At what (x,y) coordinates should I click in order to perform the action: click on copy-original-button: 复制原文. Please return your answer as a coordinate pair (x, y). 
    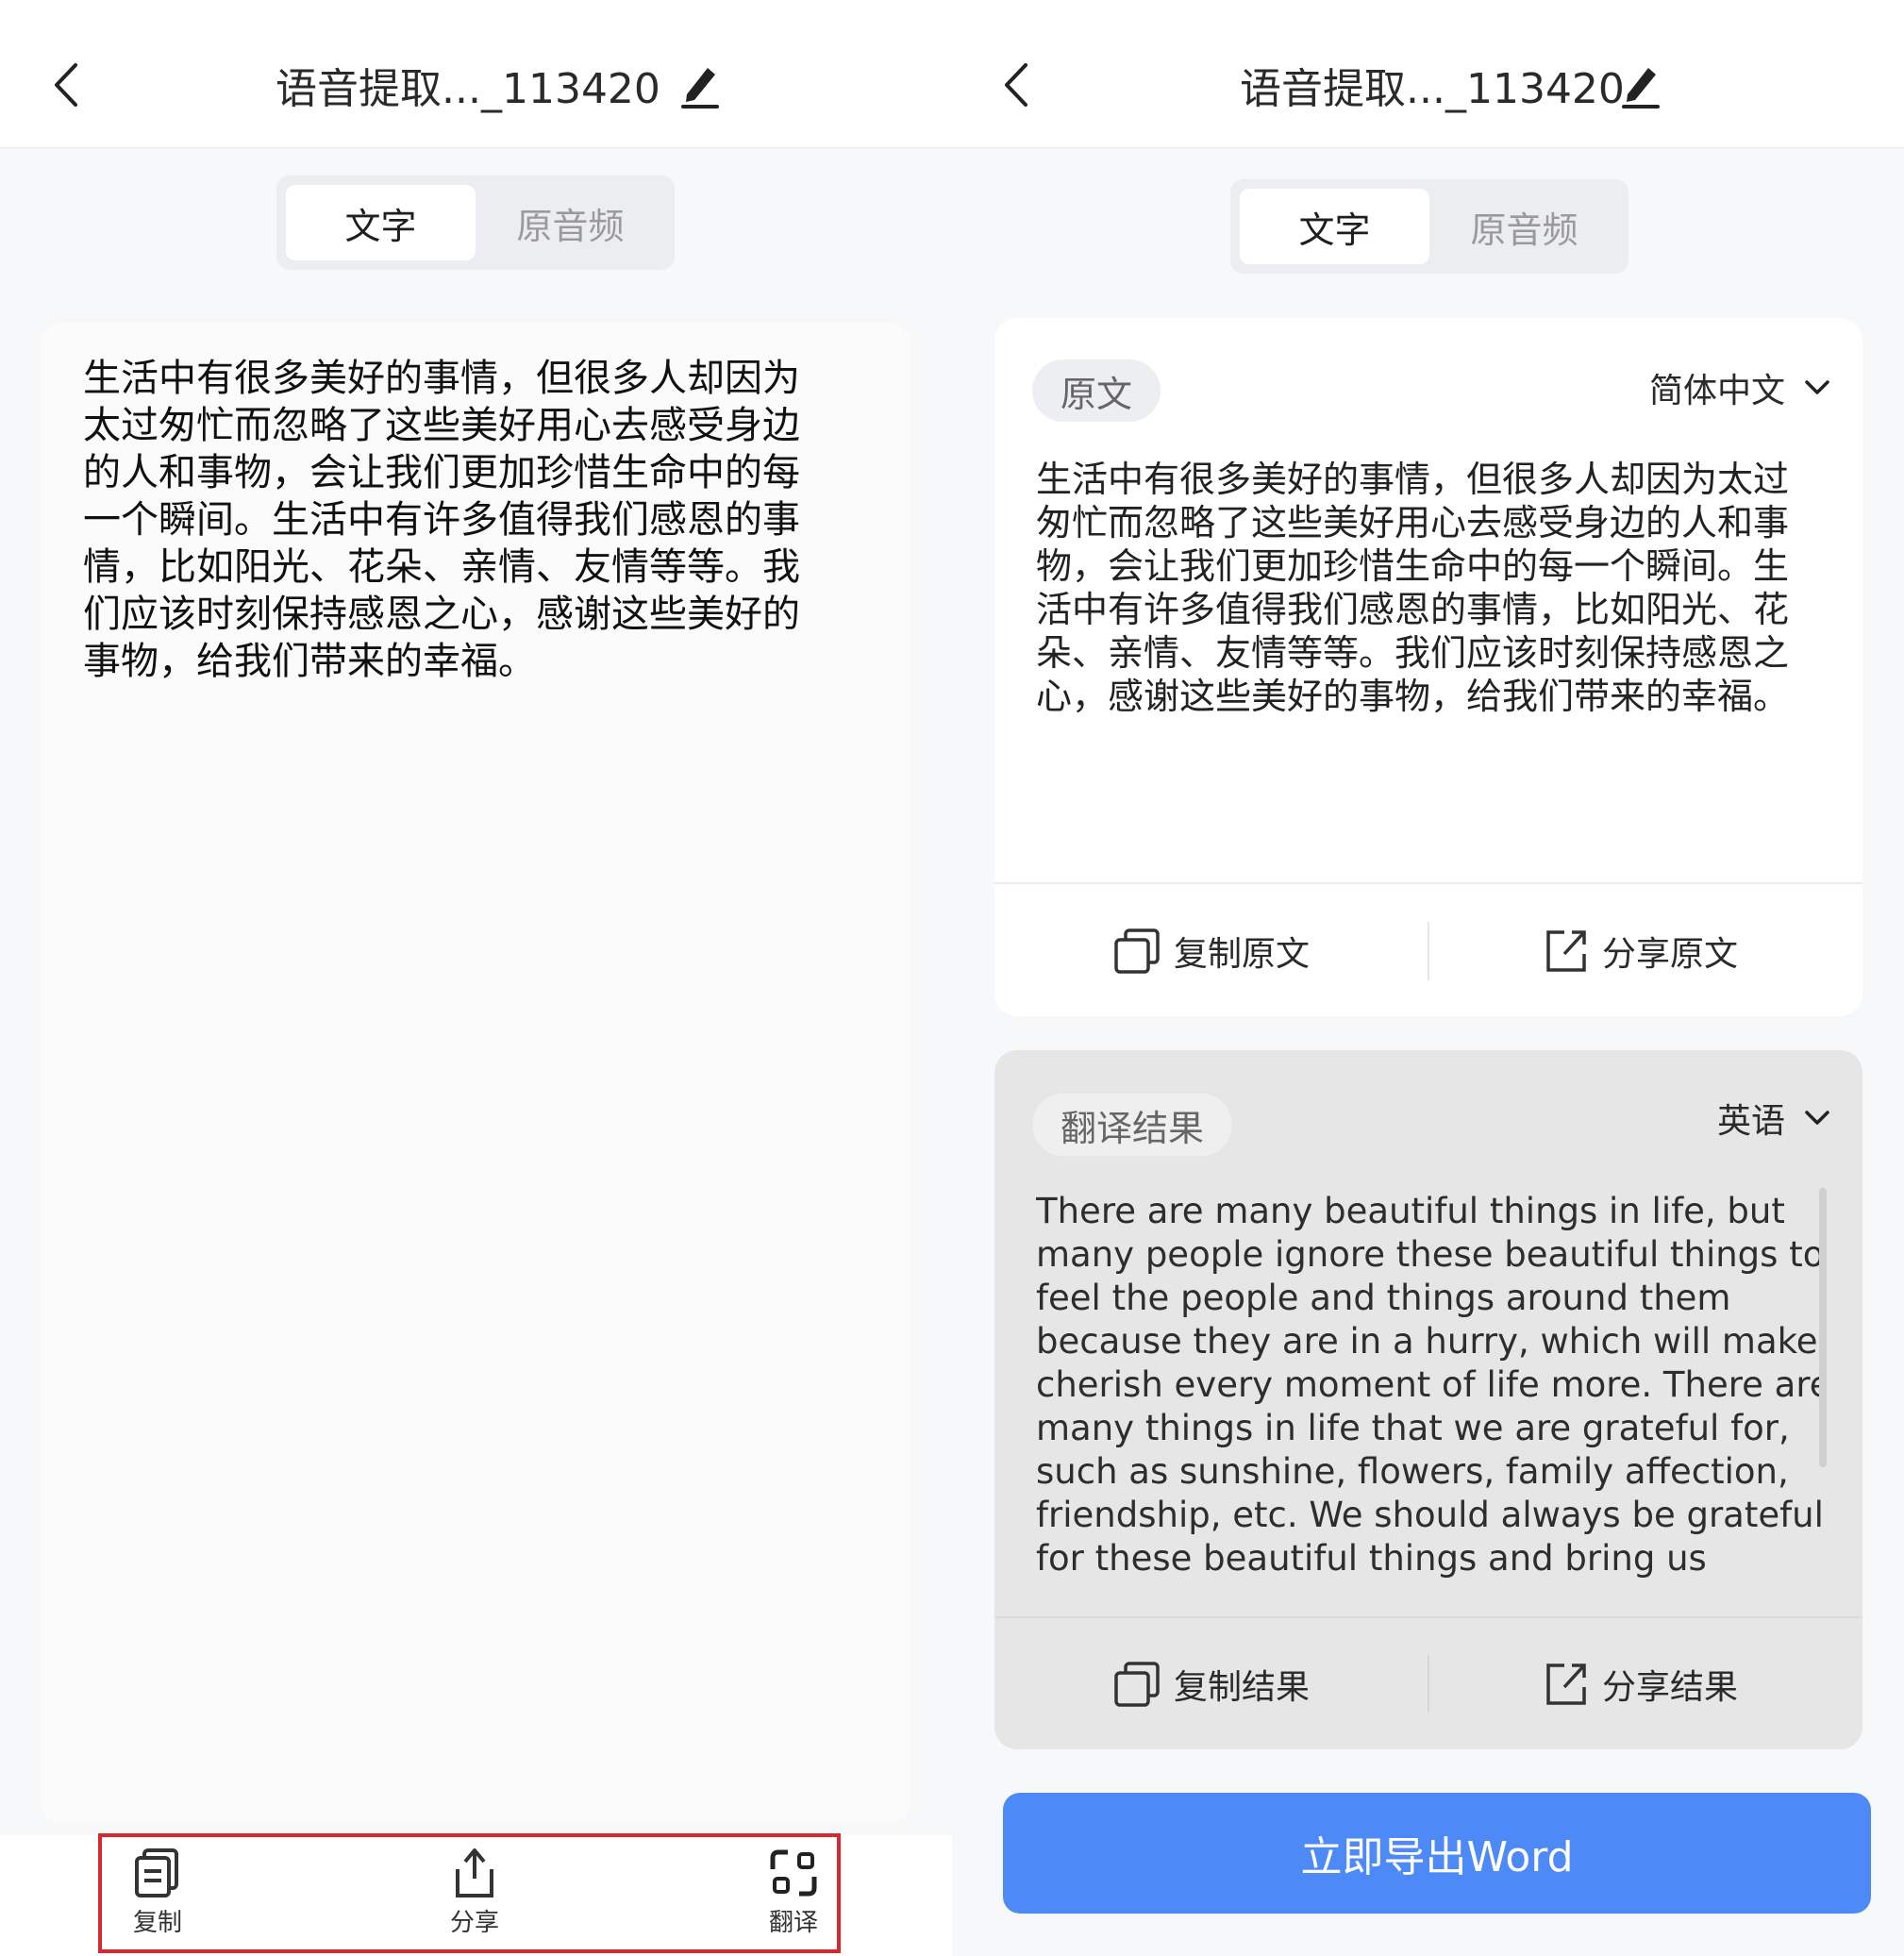
    Looking at the image, I should click on (1211, 952).